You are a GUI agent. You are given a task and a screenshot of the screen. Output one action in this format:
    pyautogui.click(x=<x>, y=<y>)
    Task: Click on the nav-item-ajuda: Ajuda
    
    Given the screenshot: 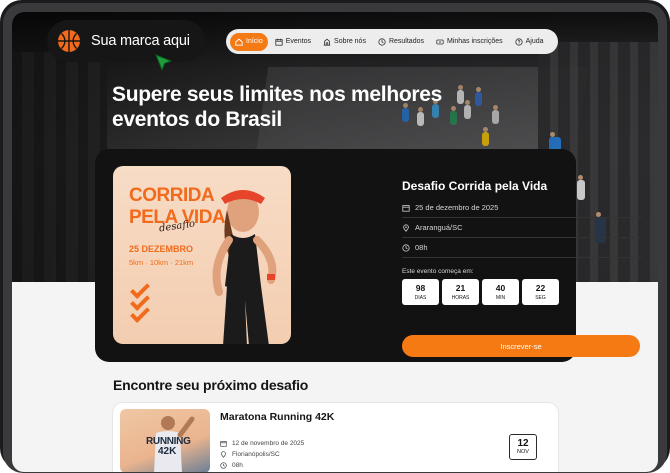 What is the action you would take?
    pyautogui.click(x=529, y=42)
    